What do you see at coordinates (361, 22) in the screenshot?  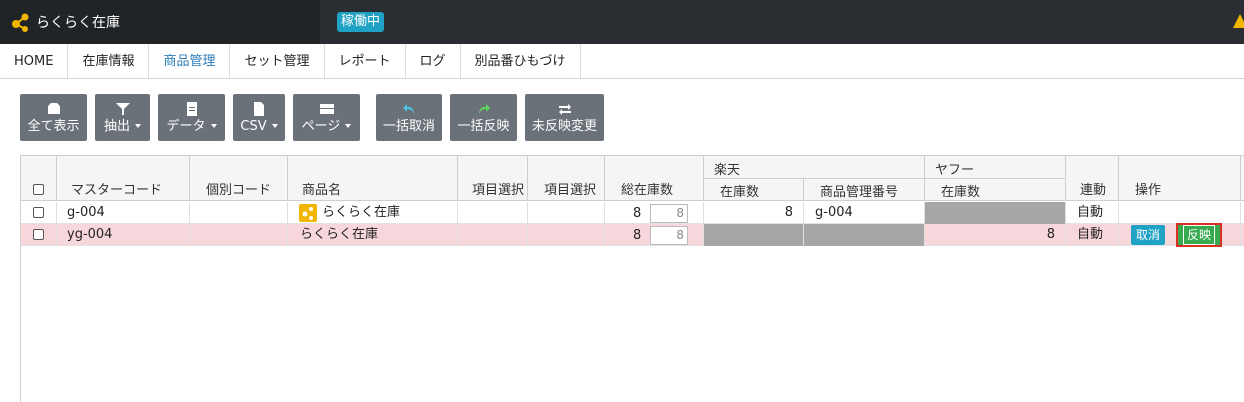 I see `status-badge: 稼働中` at bounding box center [361, 22].